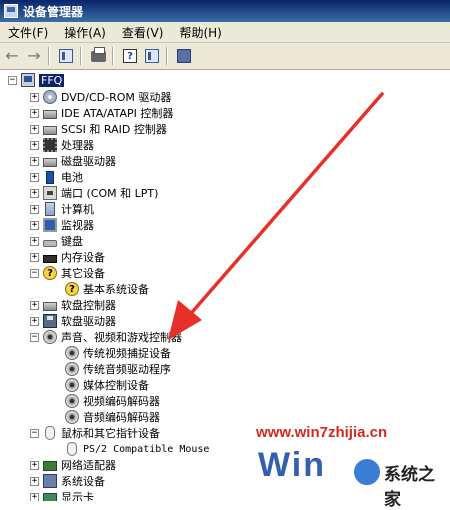 The width and height of the screenshot is (450, 510). I want to click on tree-item-other: − ? 其它设备, so click(67, 273).